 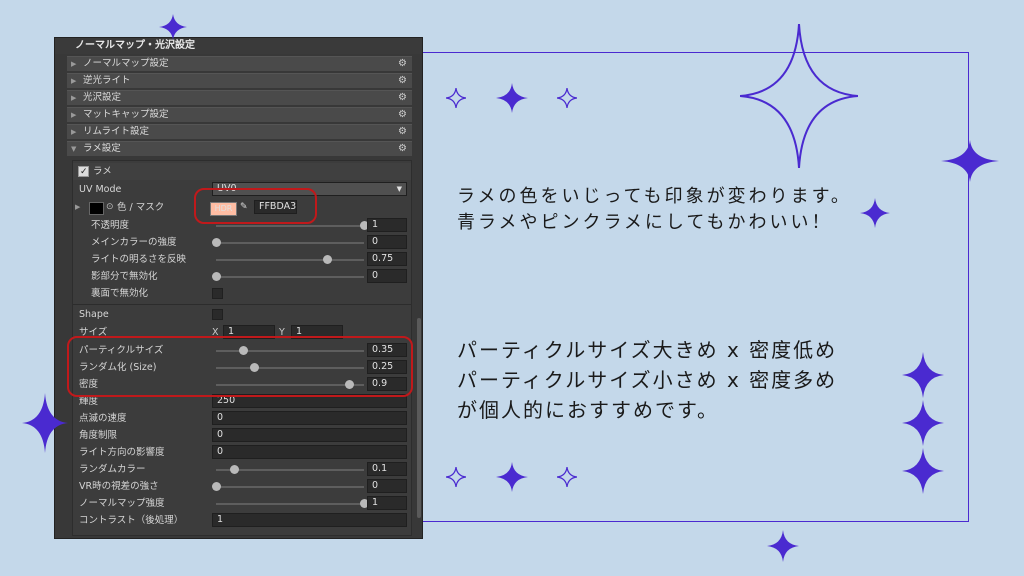 I want to click on prop-label: VR時の視差の強さ, so click(x=119, y=486).